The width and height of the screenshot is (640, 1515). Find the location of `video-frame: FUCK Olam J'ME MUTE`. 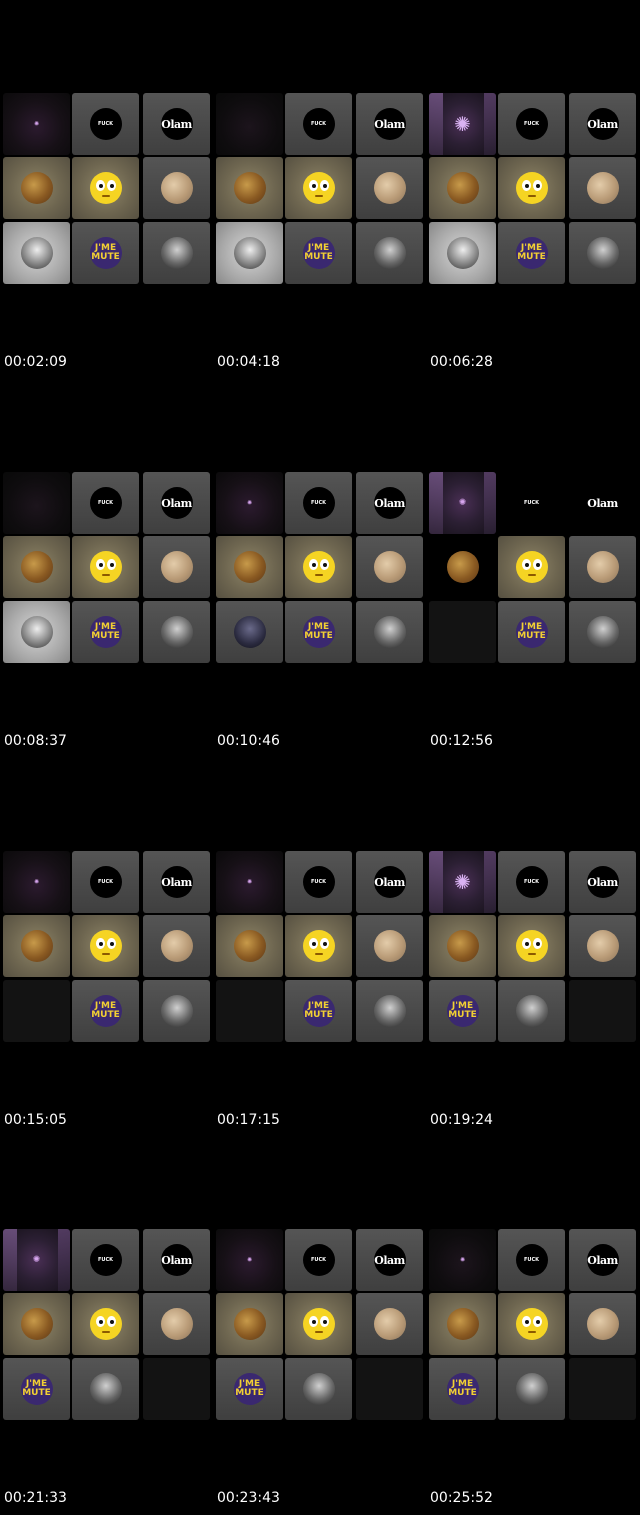

video-frame: FUCK Olam J'ME MUTE is located at coordinates (106, 568).